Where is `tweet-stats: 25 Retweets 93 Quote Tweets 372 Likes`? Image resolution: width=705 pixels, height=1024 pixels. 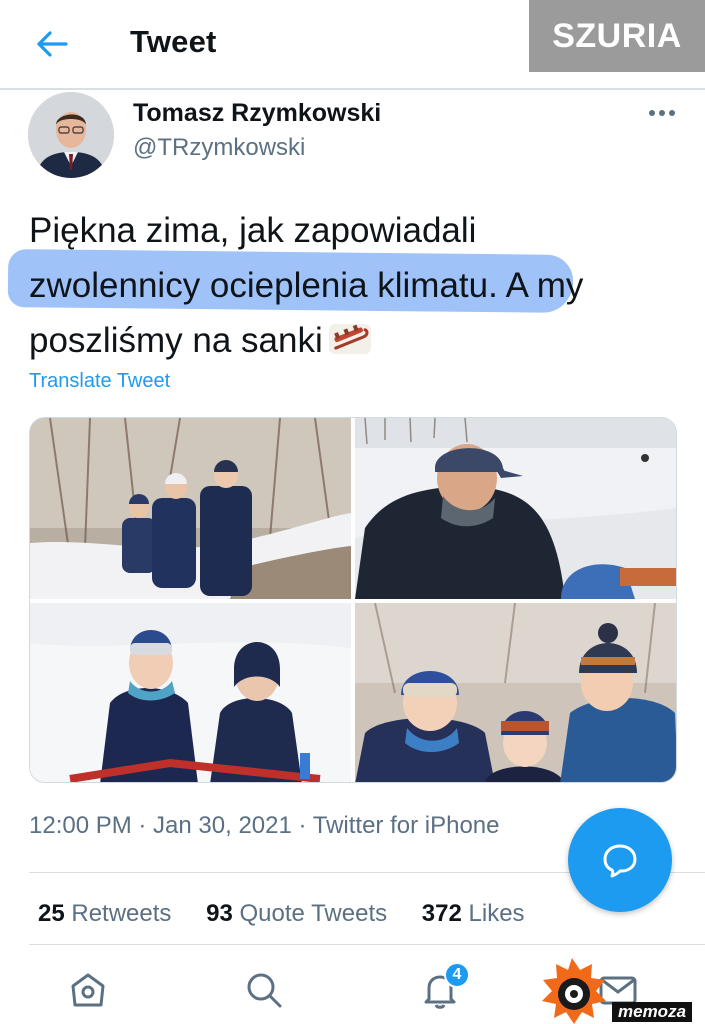
tweet-stats: 25 Retweets 93 Quote Tweets 372 Likes is located at coordinates (295, 914).